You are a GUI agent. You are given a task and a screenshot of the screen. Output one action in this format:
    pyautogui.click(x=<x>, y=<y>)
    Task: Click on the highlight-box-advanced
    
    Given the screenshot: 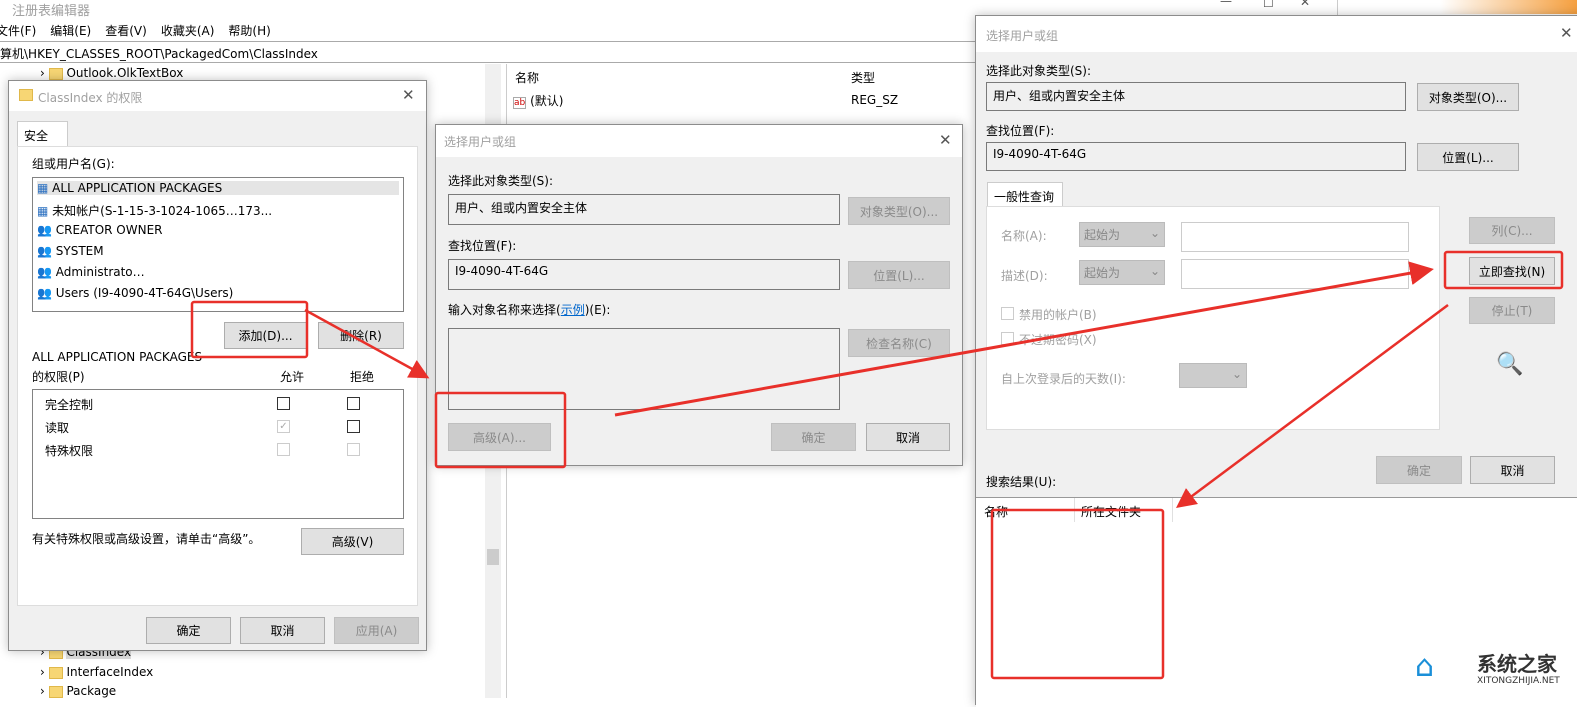 What is the action you would take?
    pyautogui.click(x=500, y=430)
    